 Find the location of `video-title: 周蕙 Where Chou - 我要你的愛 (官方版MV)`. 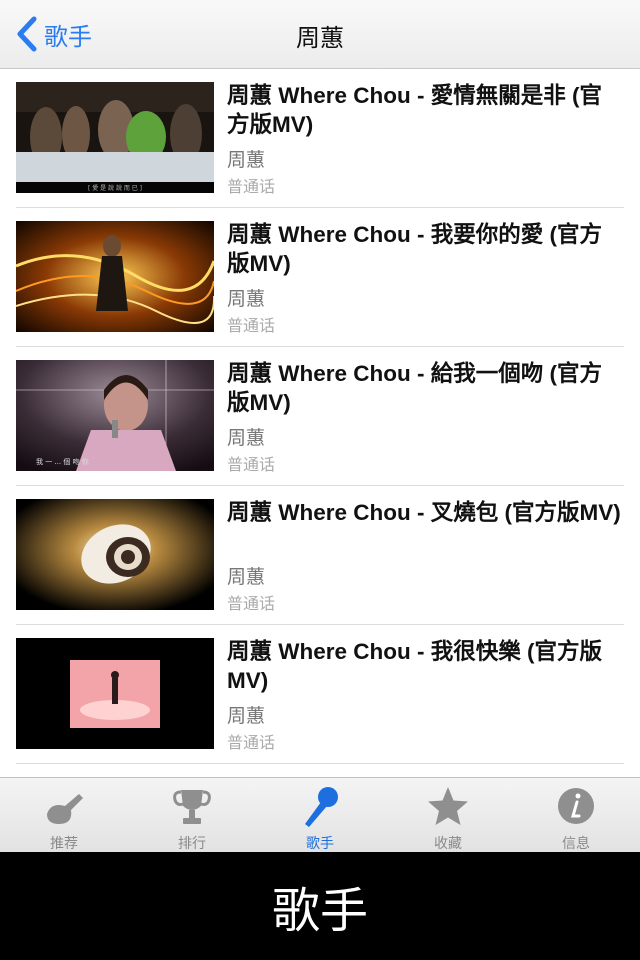

video-title: 周蕙 Where Chou - 我要你的愛 (官方版MV) is located at coordinates (414, 249).